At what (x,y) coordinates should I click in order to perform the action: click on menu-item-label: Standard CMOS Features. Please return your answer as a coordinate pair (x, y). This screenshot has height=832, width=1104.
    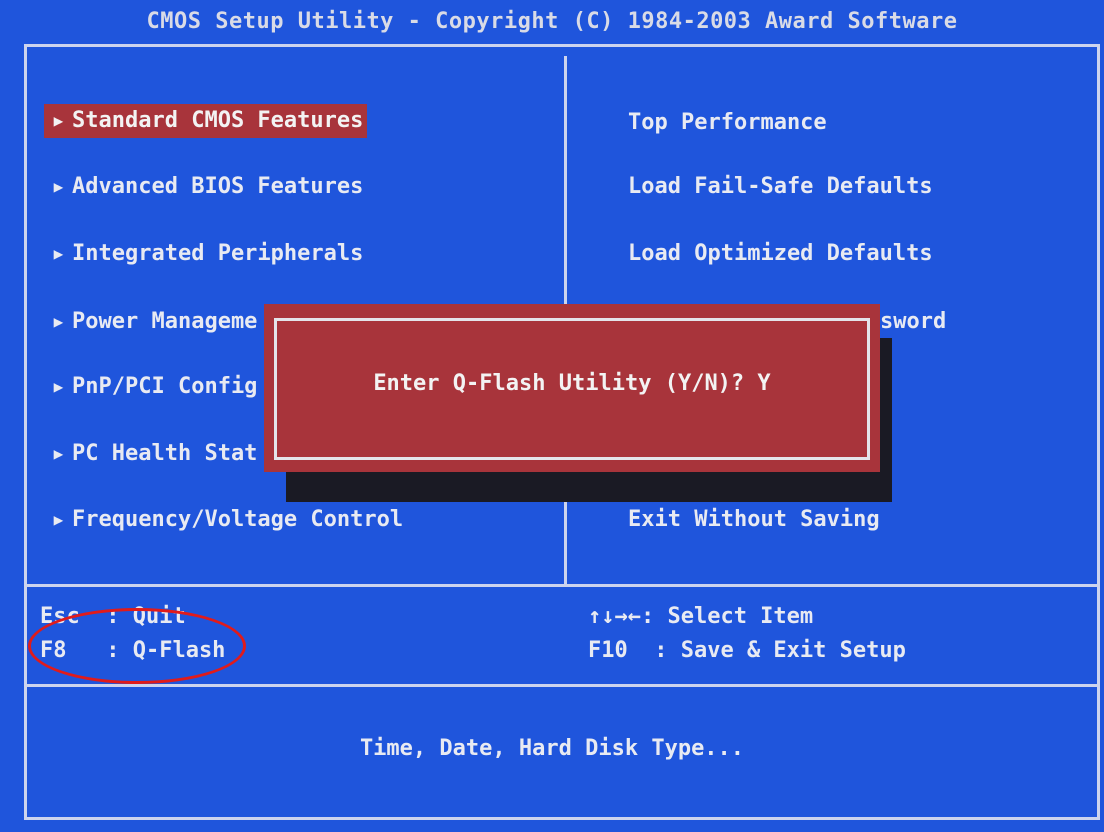
    Looking at the image, I should click on (218, 120).